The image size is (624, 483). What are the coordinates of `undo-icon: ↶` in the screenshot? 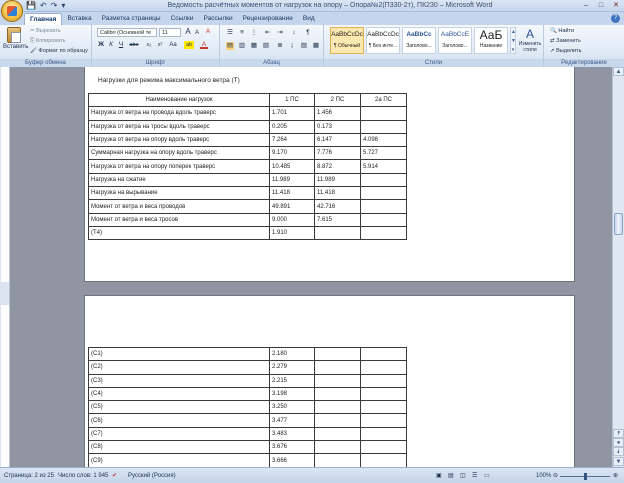 It's located at (43, 6).